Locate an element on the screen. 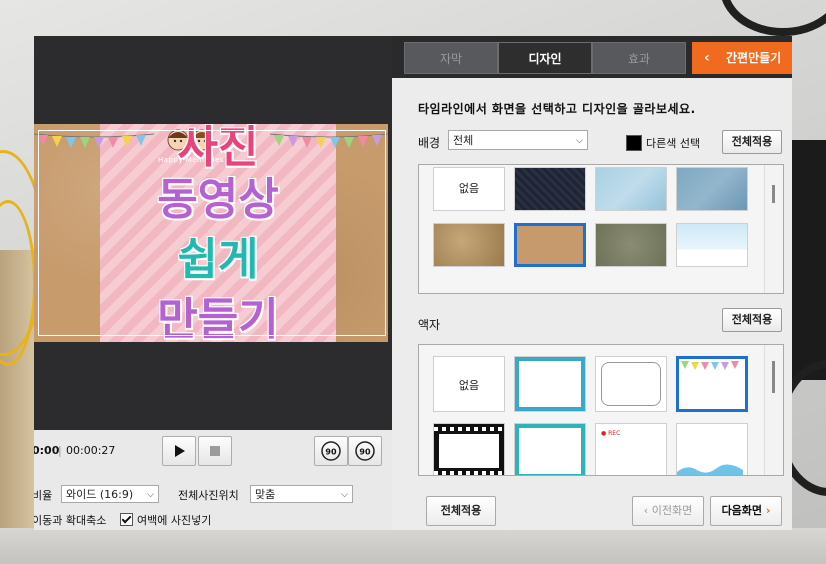 Image resolution: width=826 pixels, height=564 pixels. next-screen-button: 다음화면 › is located at coordinates (746, 511).